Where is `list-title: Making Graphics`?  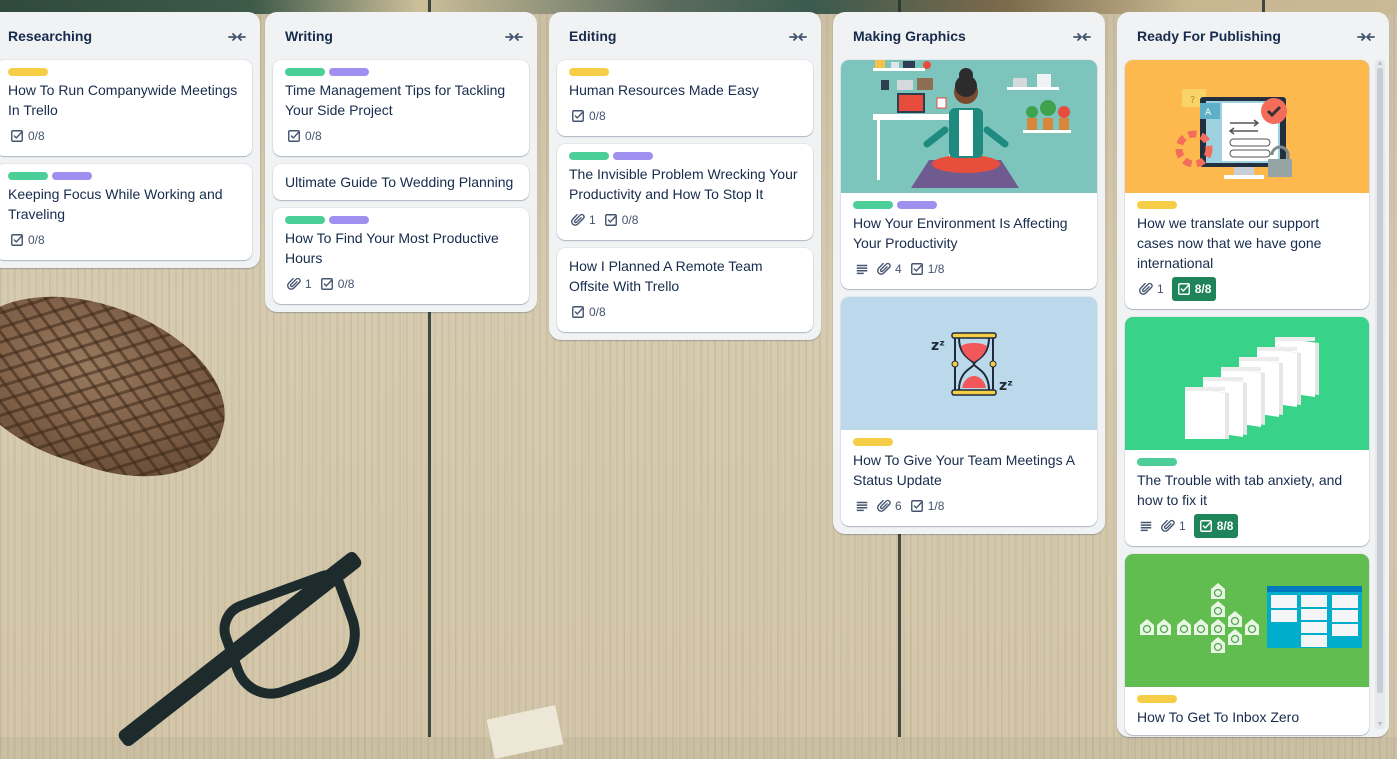 list-title: Making Graphics is located at coordinates (909, 36).